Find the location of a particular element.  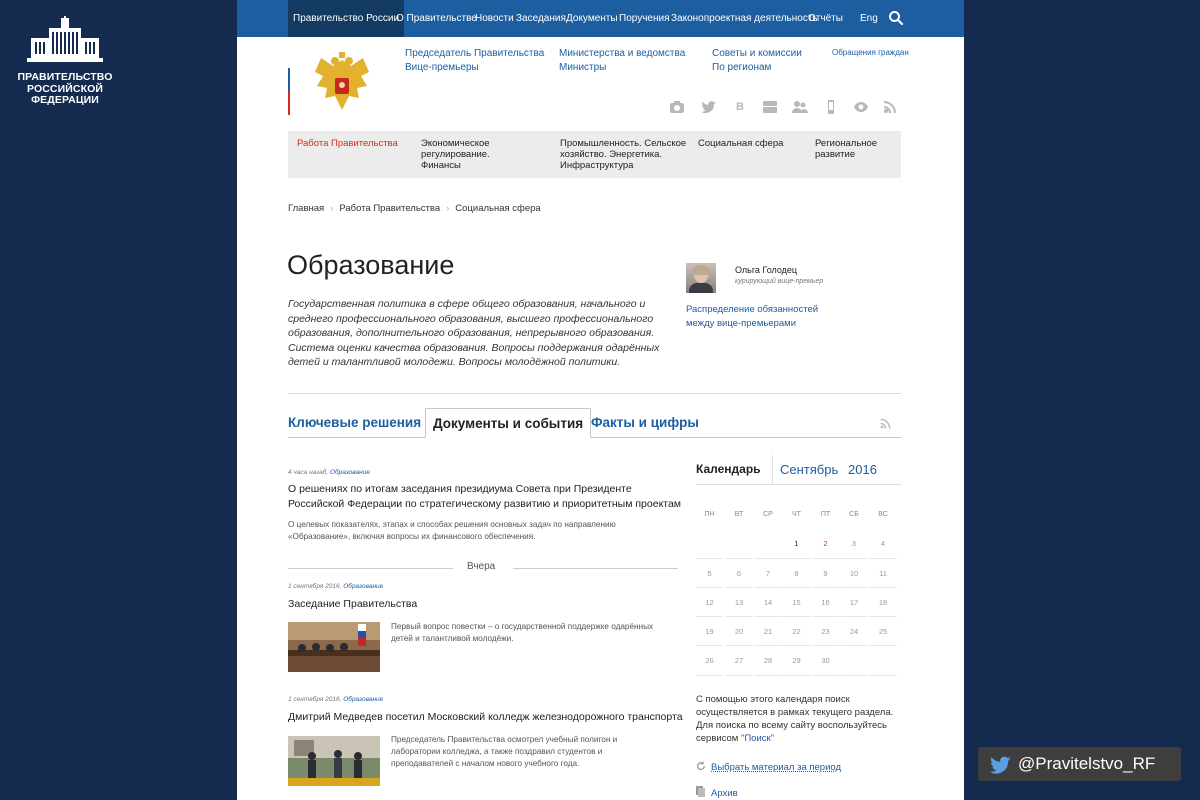

calendar-day: 22 is located at coordinates (796, 632).